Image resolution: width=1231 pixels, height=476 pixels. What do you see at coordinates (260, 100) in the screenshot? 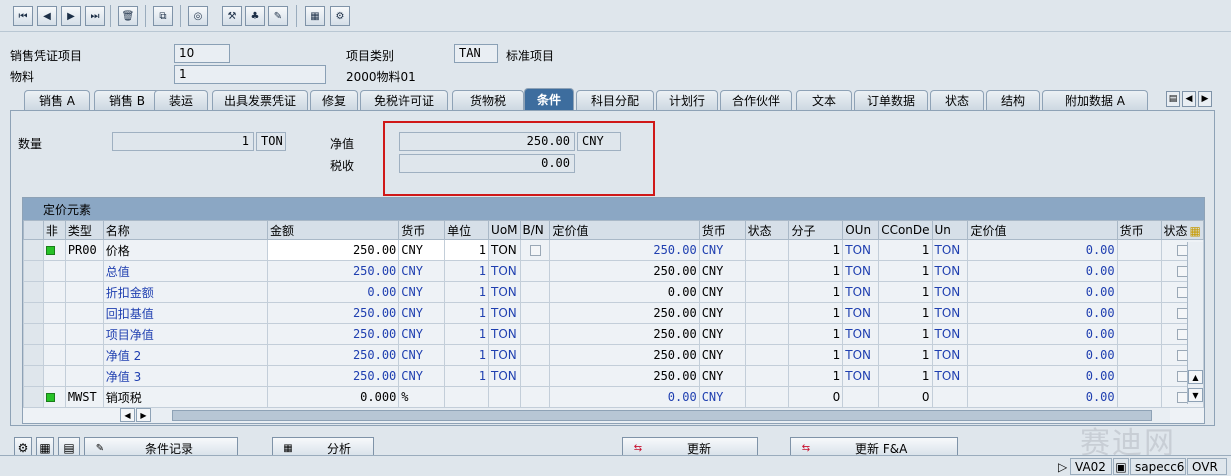
I see `tab-3: 出具发票凭证` at bounding box center [260, 100].